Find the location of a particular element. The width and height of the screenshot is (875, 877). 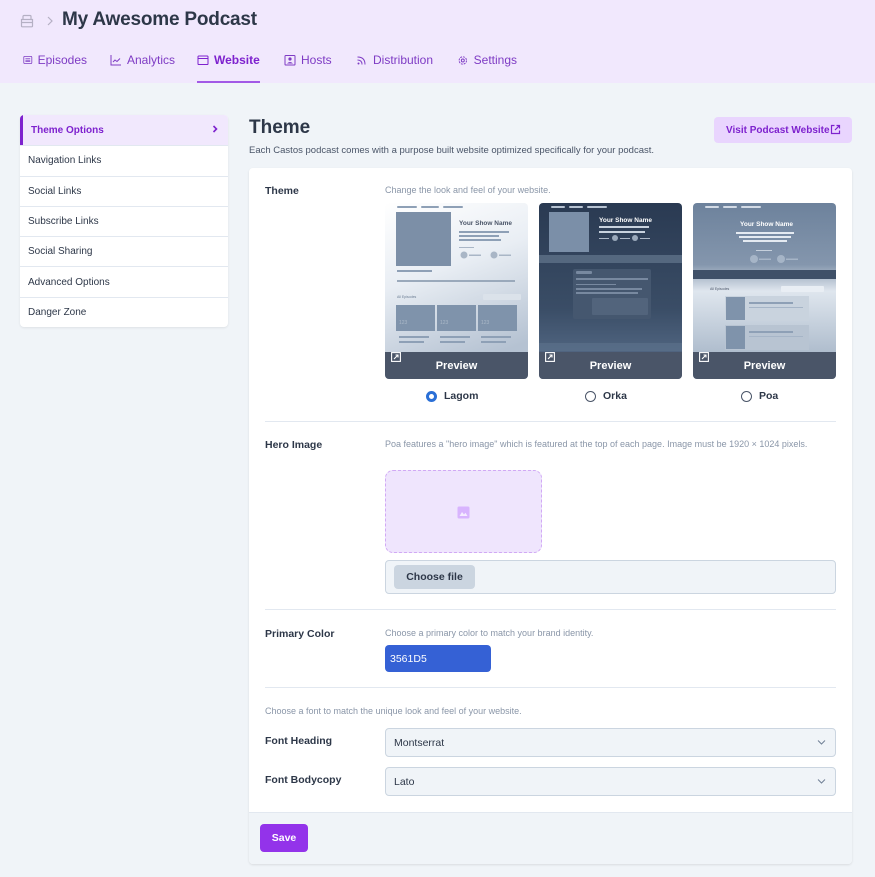

browser-window-icon is located at coordinates (203, 60).